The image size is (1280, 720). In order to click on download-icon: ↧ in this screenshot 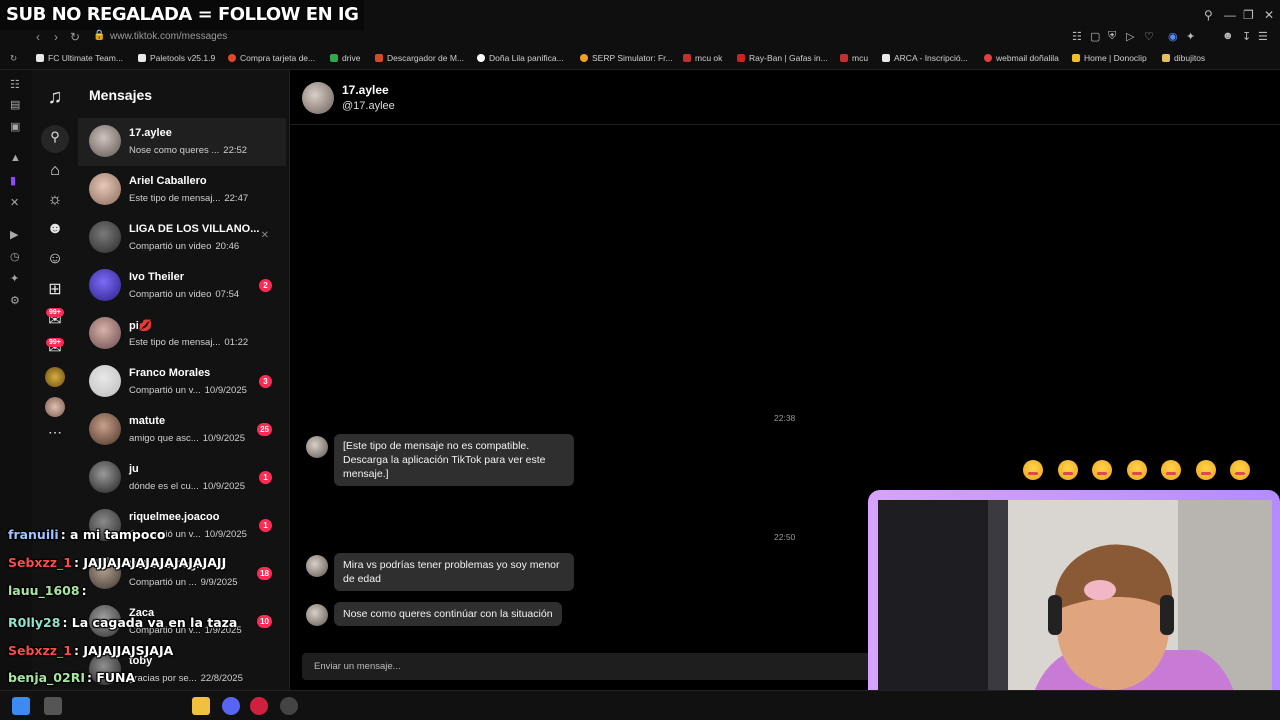, I will do `click(1246, 36)`.